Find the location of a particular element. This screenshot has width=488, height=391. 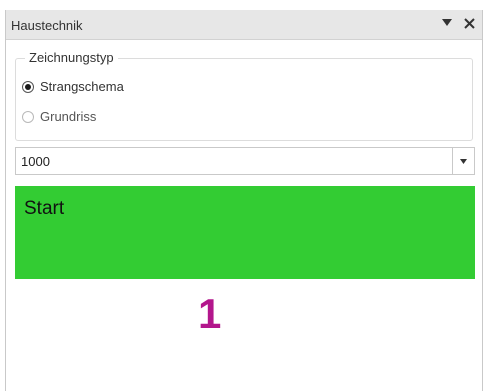

close-icon is located at coordinates (469, 23).